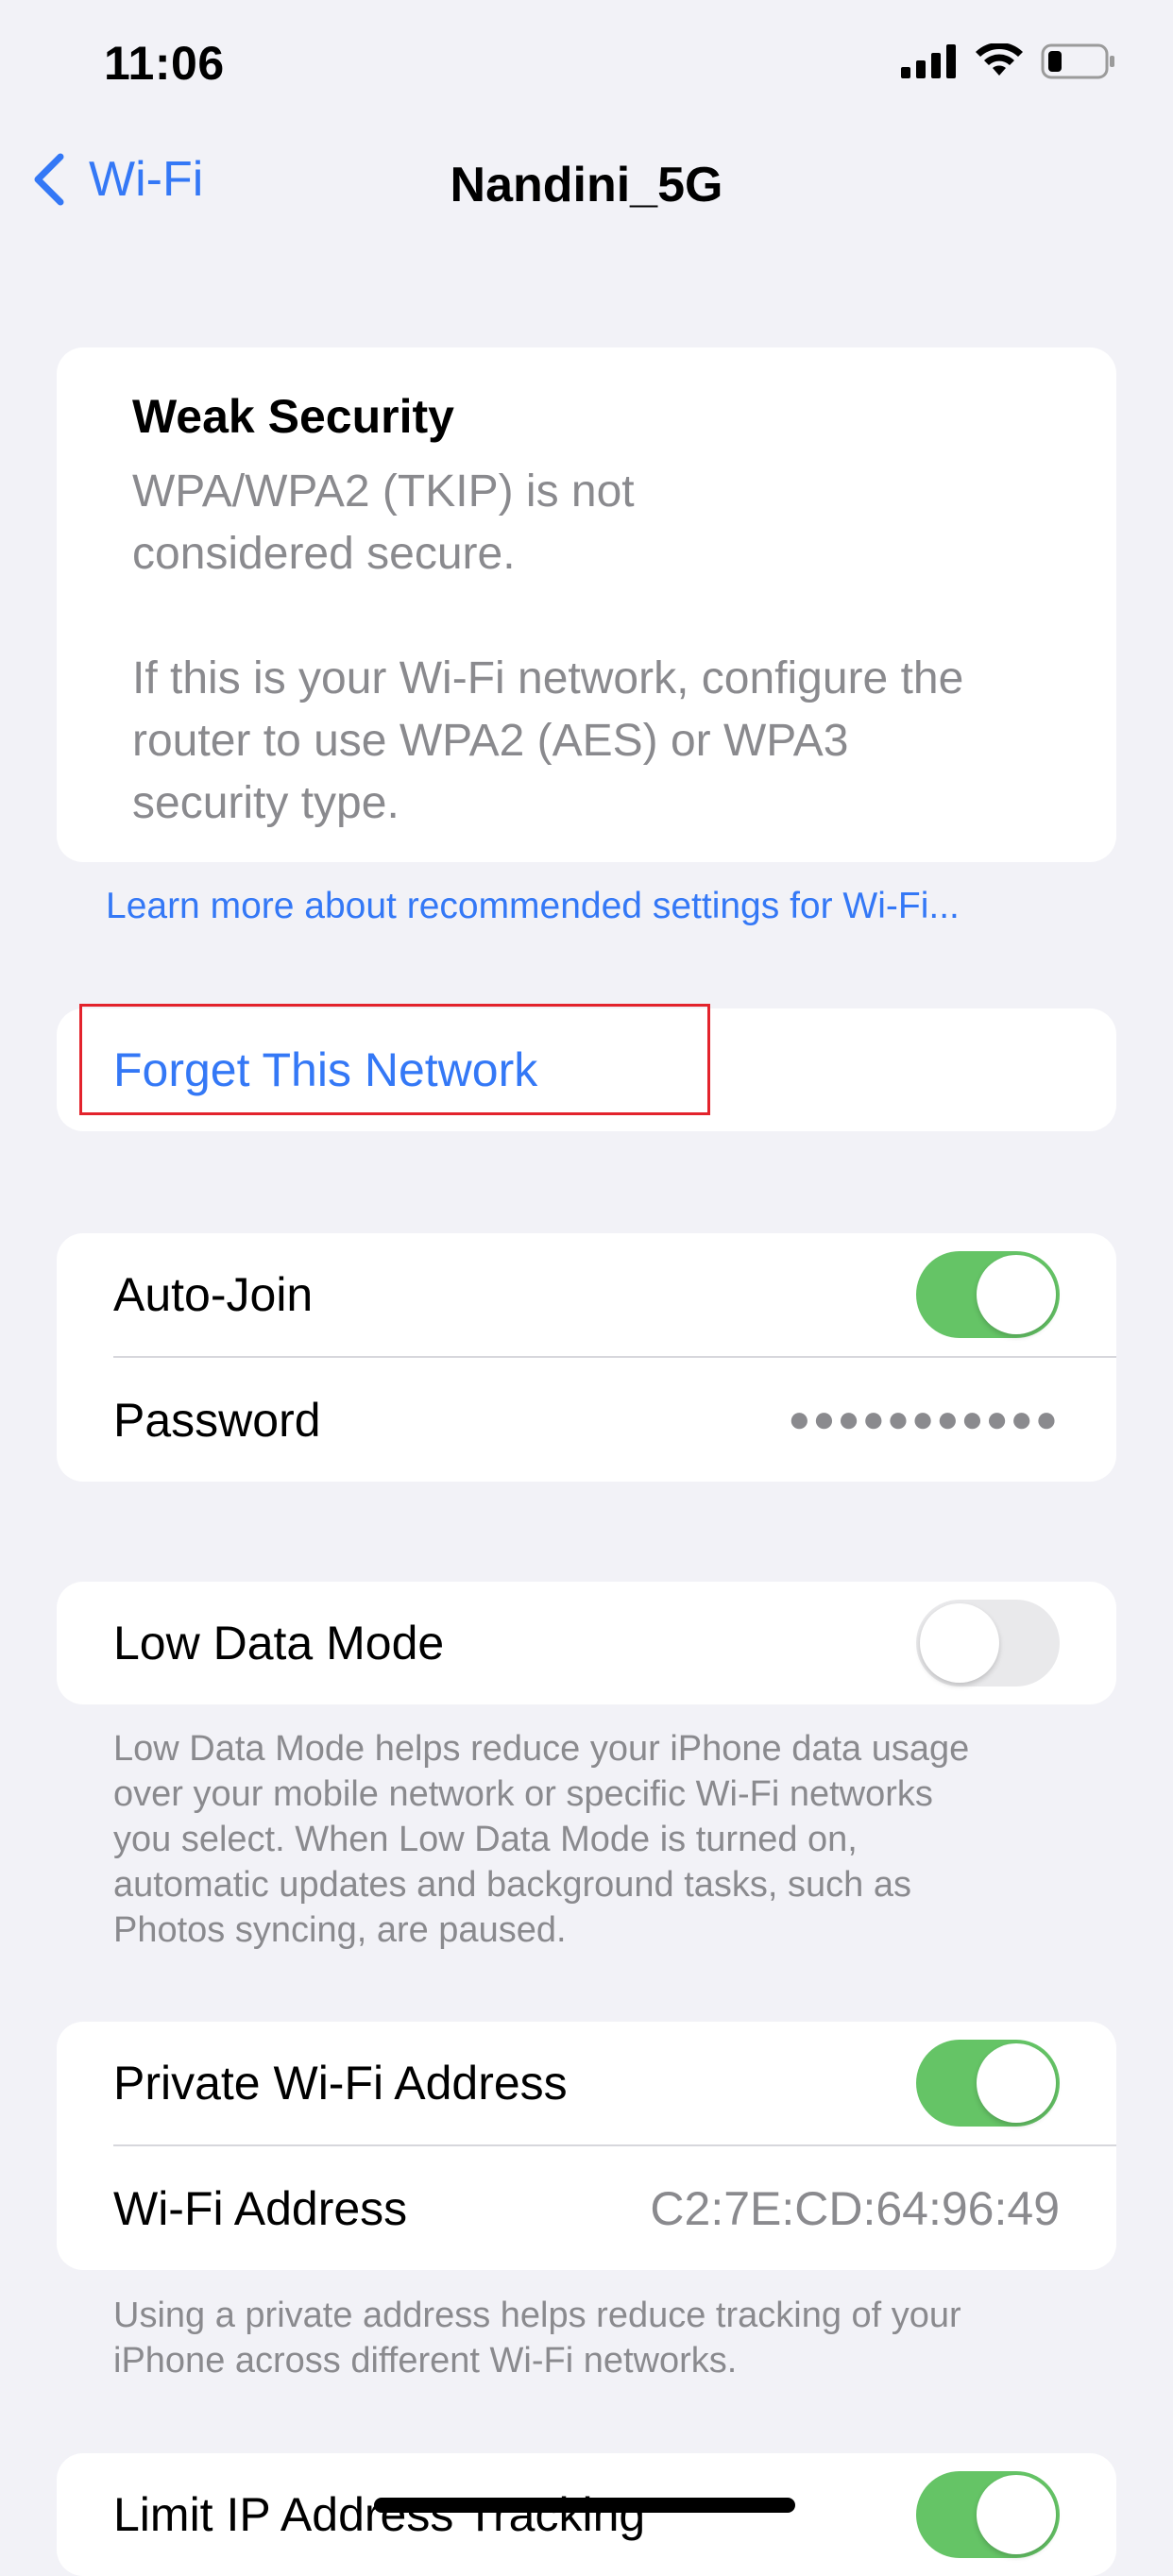 The width and height of the screenshot is (1173, 2576). What do you see at coordinates (586, 2083) in the screenshot?
I see `private-address-row: Private Wi-Fi Address` at bounding box center [586, 2083].